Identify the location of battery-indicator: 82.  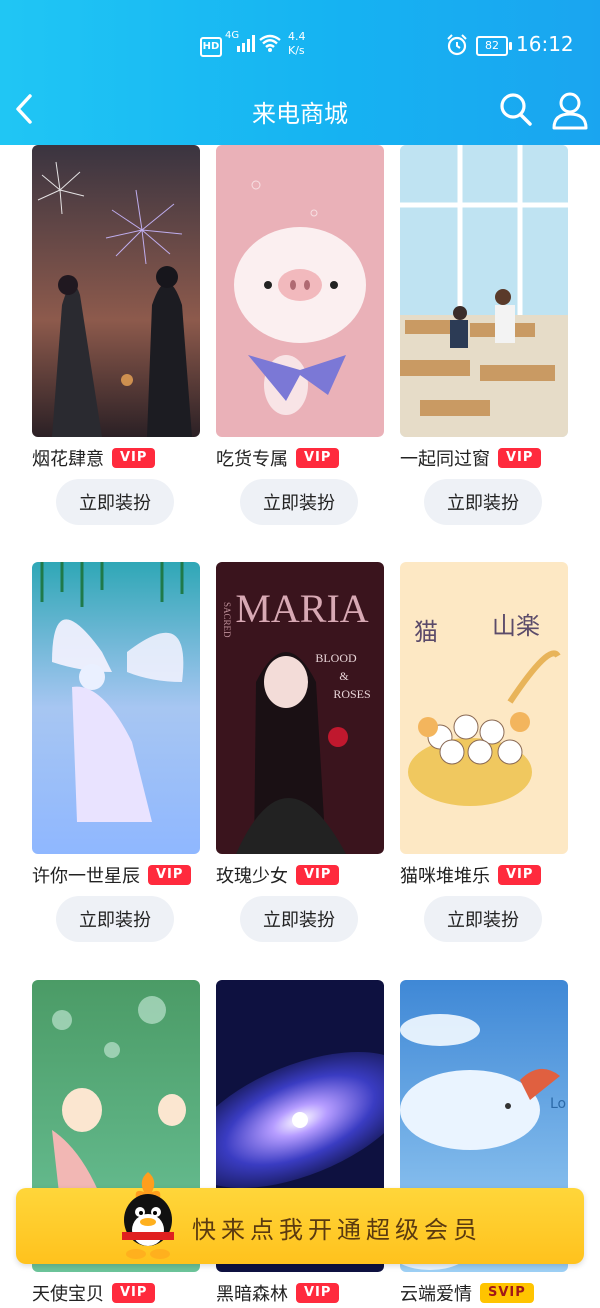
(494, 46).